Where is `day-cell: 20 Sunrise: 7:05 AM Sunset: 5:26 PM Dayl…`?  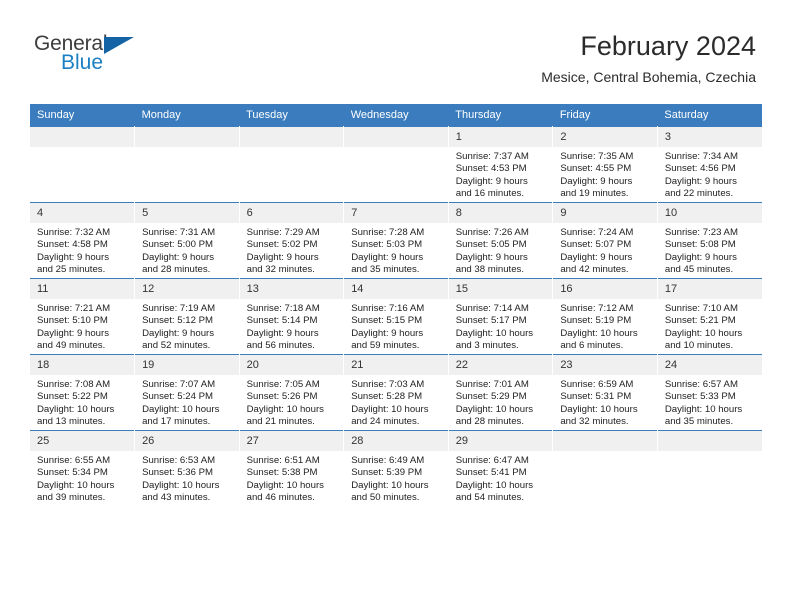 day-cell: 20 Sunrise: 7:05 AM Sunset: 5:26 PM Dayl… is located at coordinates (292, 392).